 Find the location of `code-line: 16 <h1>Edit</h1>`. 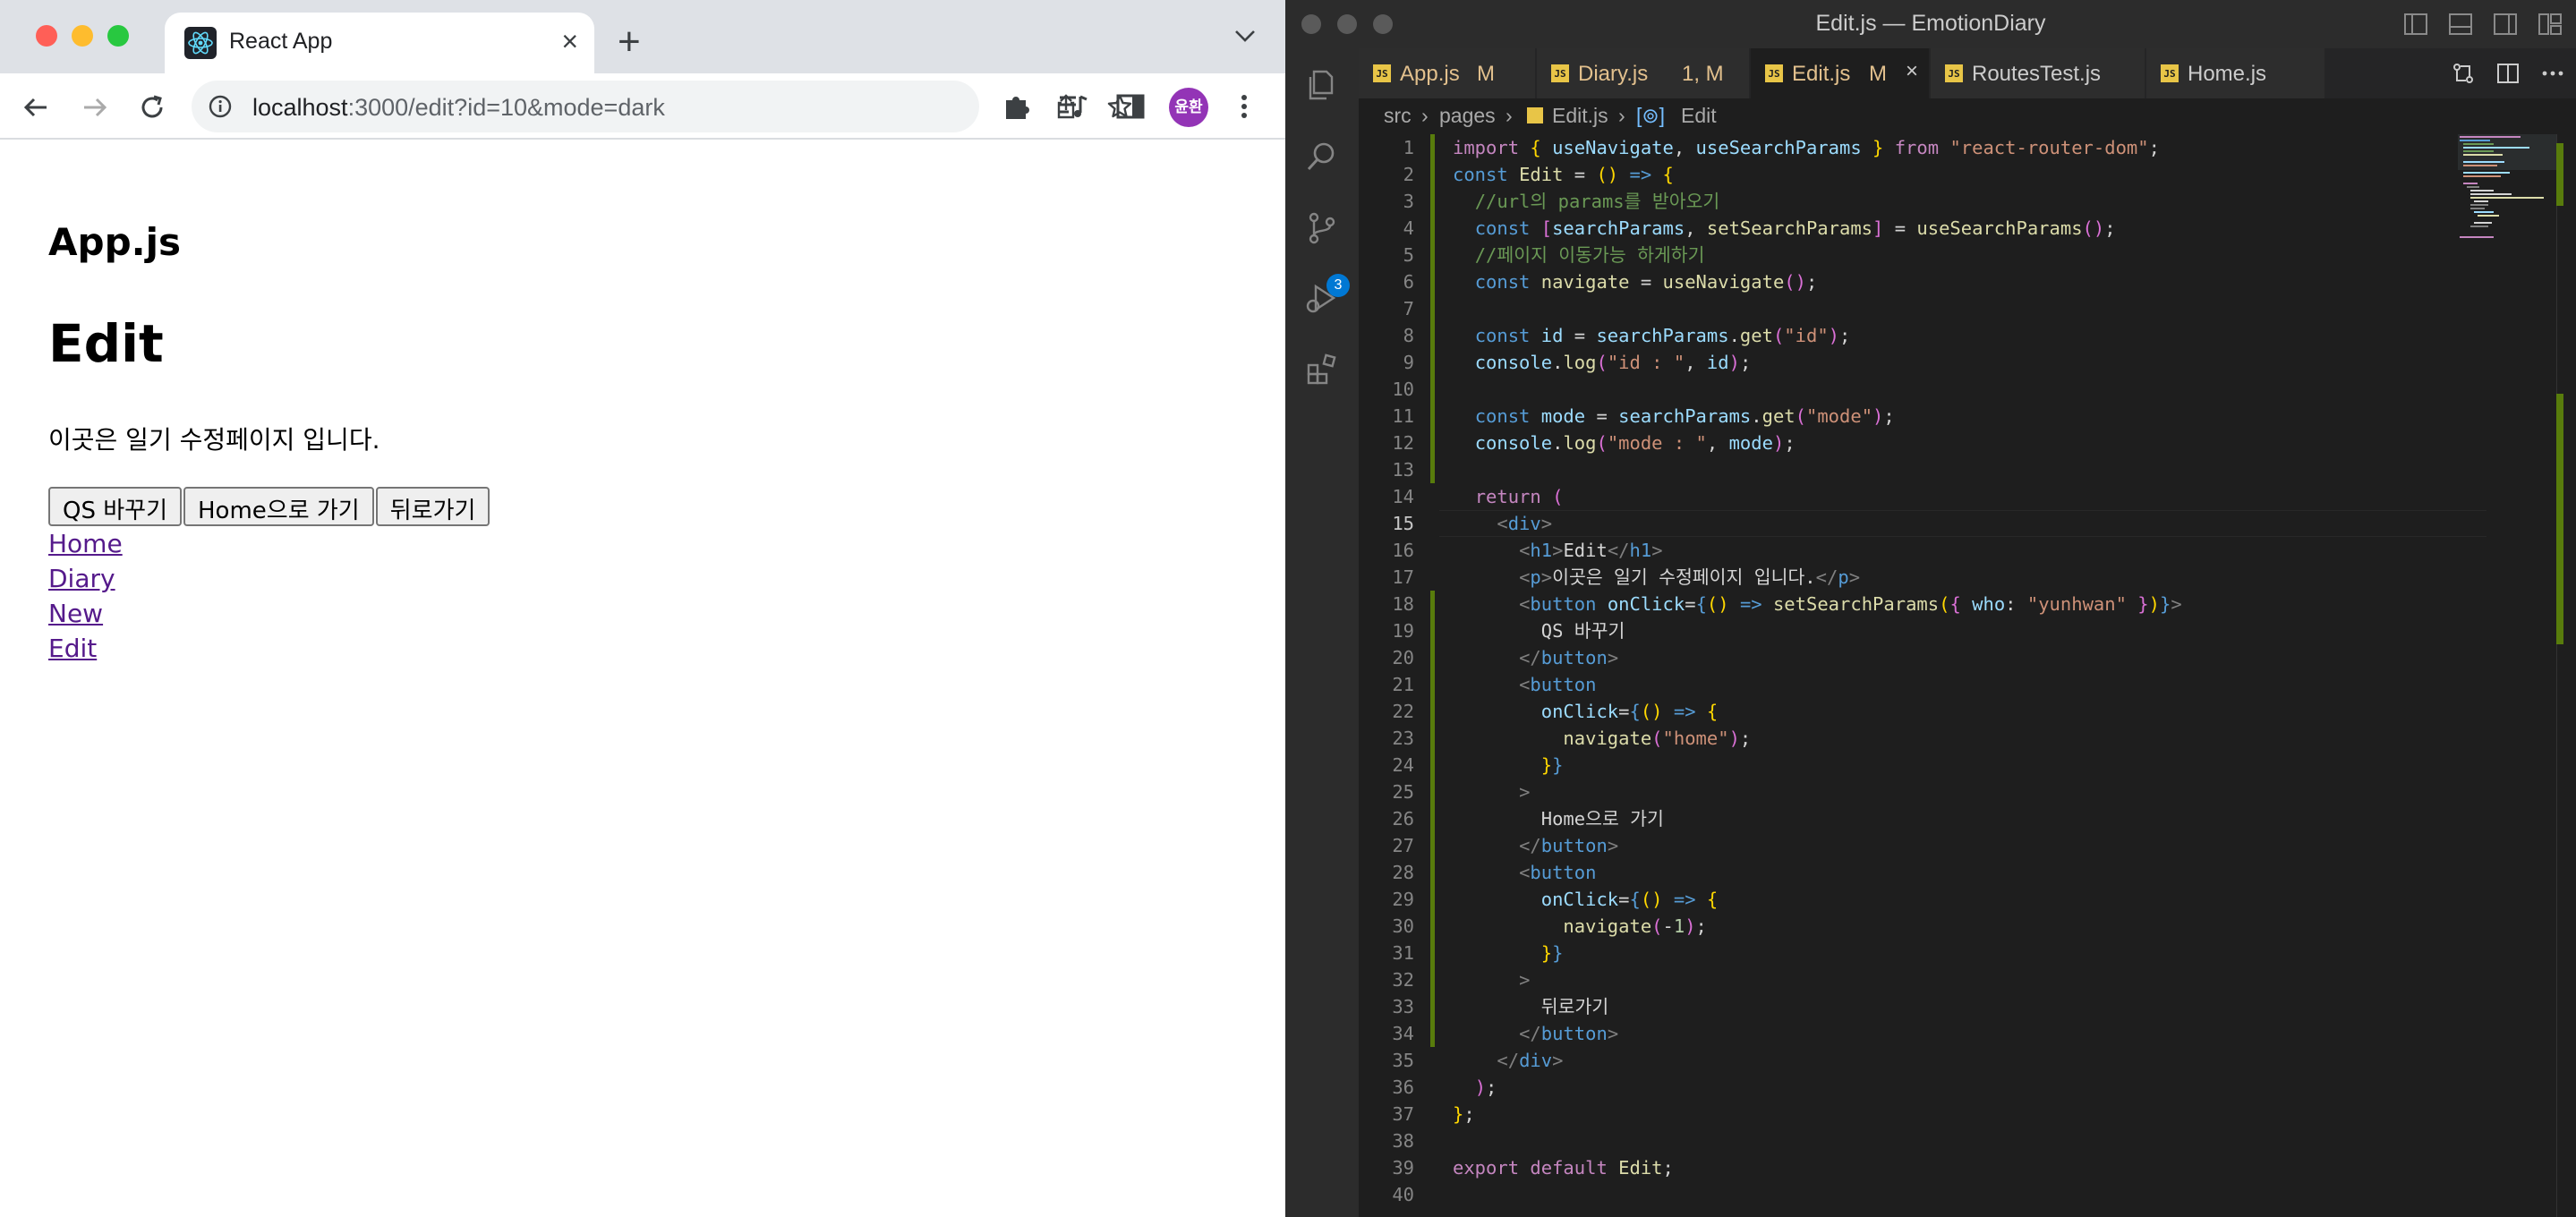

code-line: 16 <h1>Edit</h1> is located at coordinates (1527, 551).